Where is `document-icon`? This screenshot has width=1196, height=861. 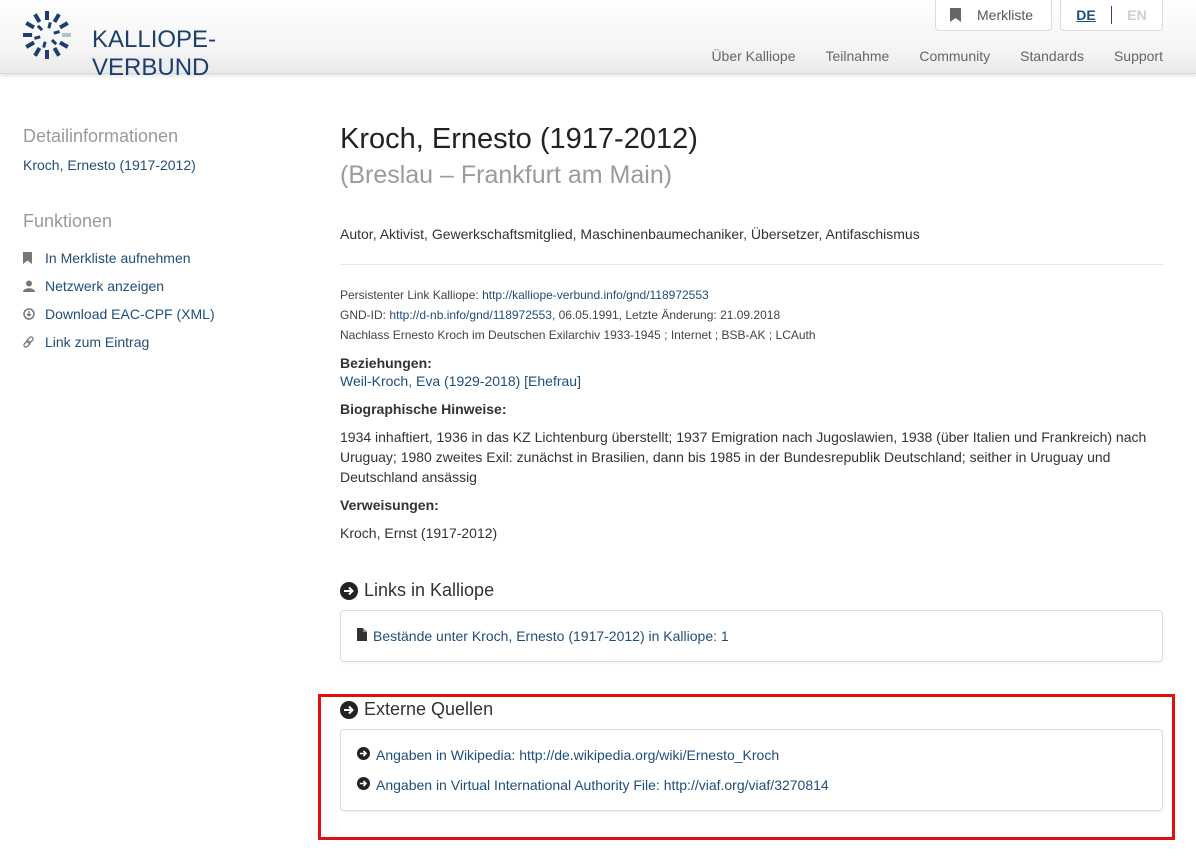
document-icon is located at coordinates (362, 636).